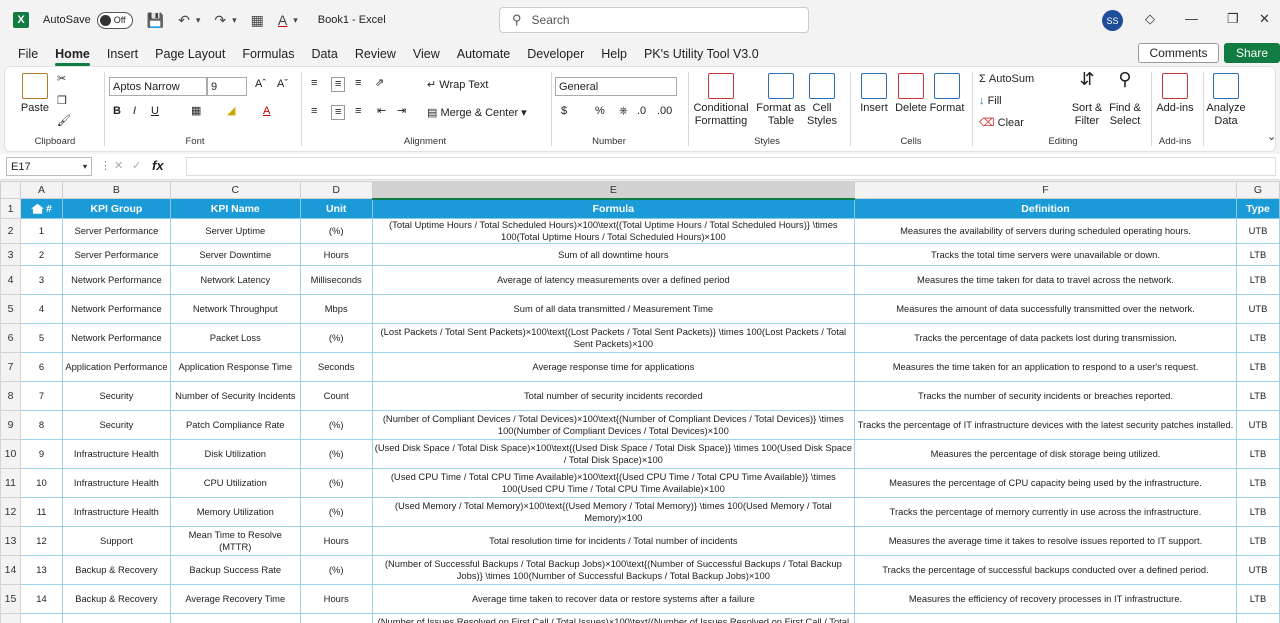 This screenshot has width=1280, height=623. What do you see at coordinates (10, 338) in the screenshot?
I see `row-header: 6` at bounding box center [10, 338].